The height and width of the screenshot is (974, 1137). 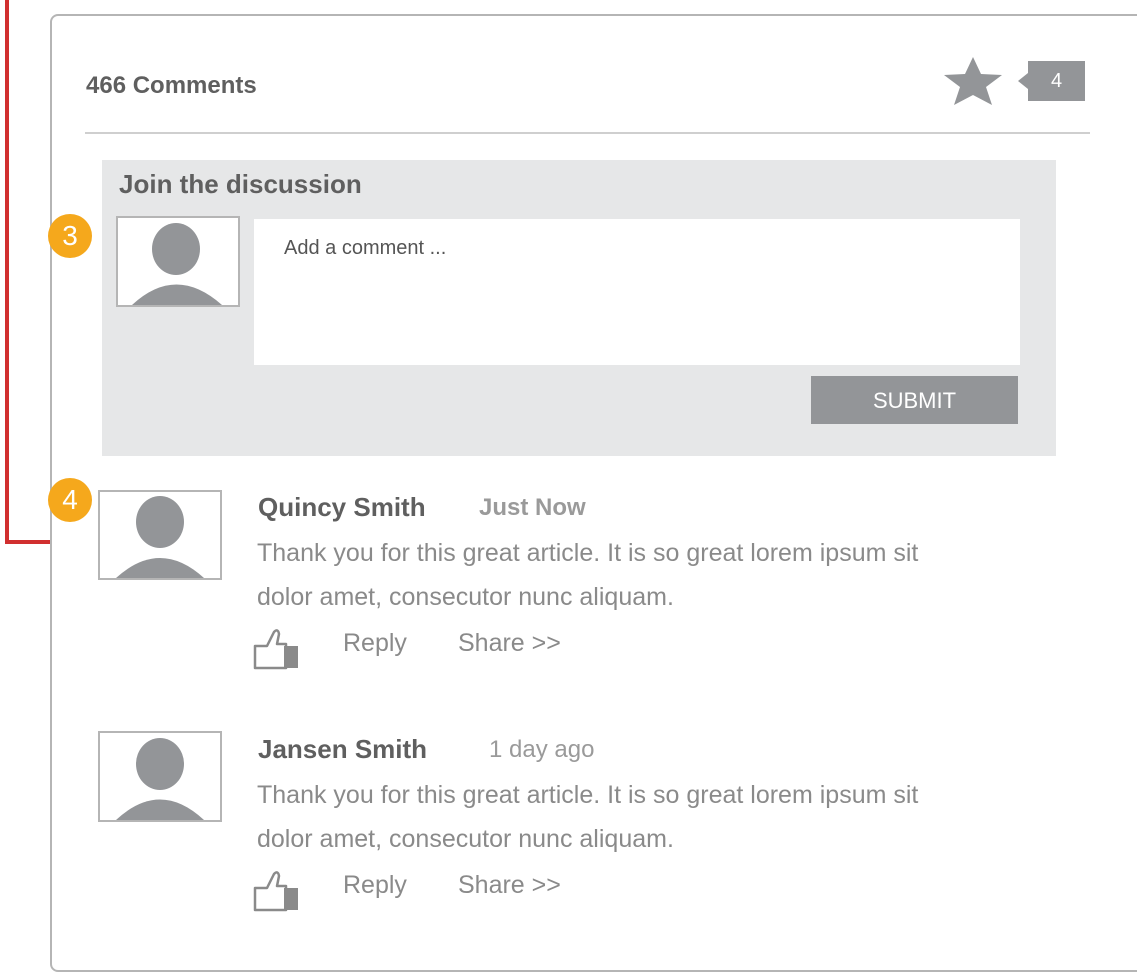 I want to click on step-marker-4: 4, so click(x=70, y=500).